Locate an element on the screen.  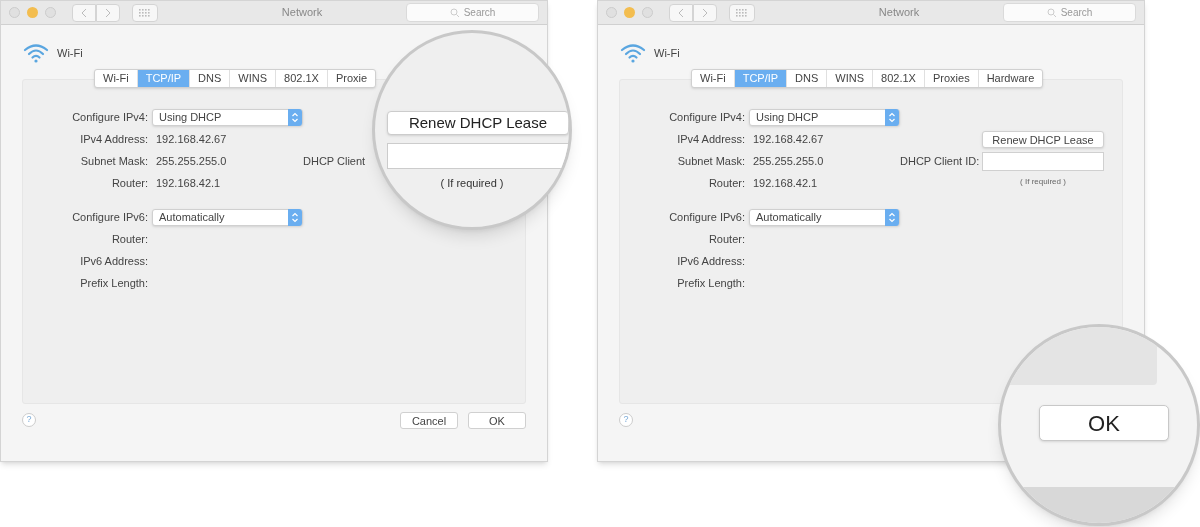
tab: Proxie is located at coordinates (351, 78).